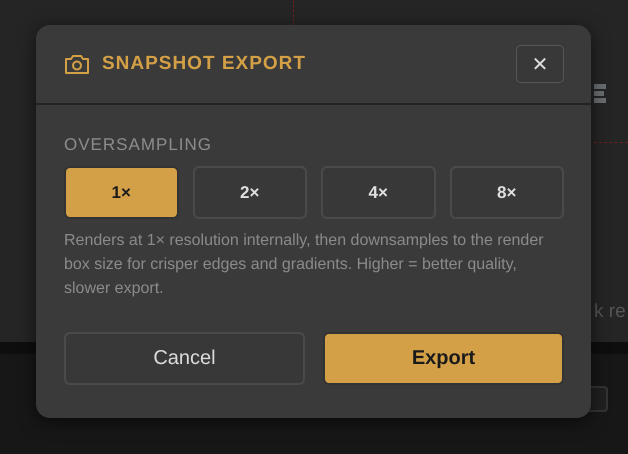 This screenshot has width=628, height=454. Describe the element at coordinates (121, 192) in the screenshot. I see `oversampling-option: 1×` at that location.